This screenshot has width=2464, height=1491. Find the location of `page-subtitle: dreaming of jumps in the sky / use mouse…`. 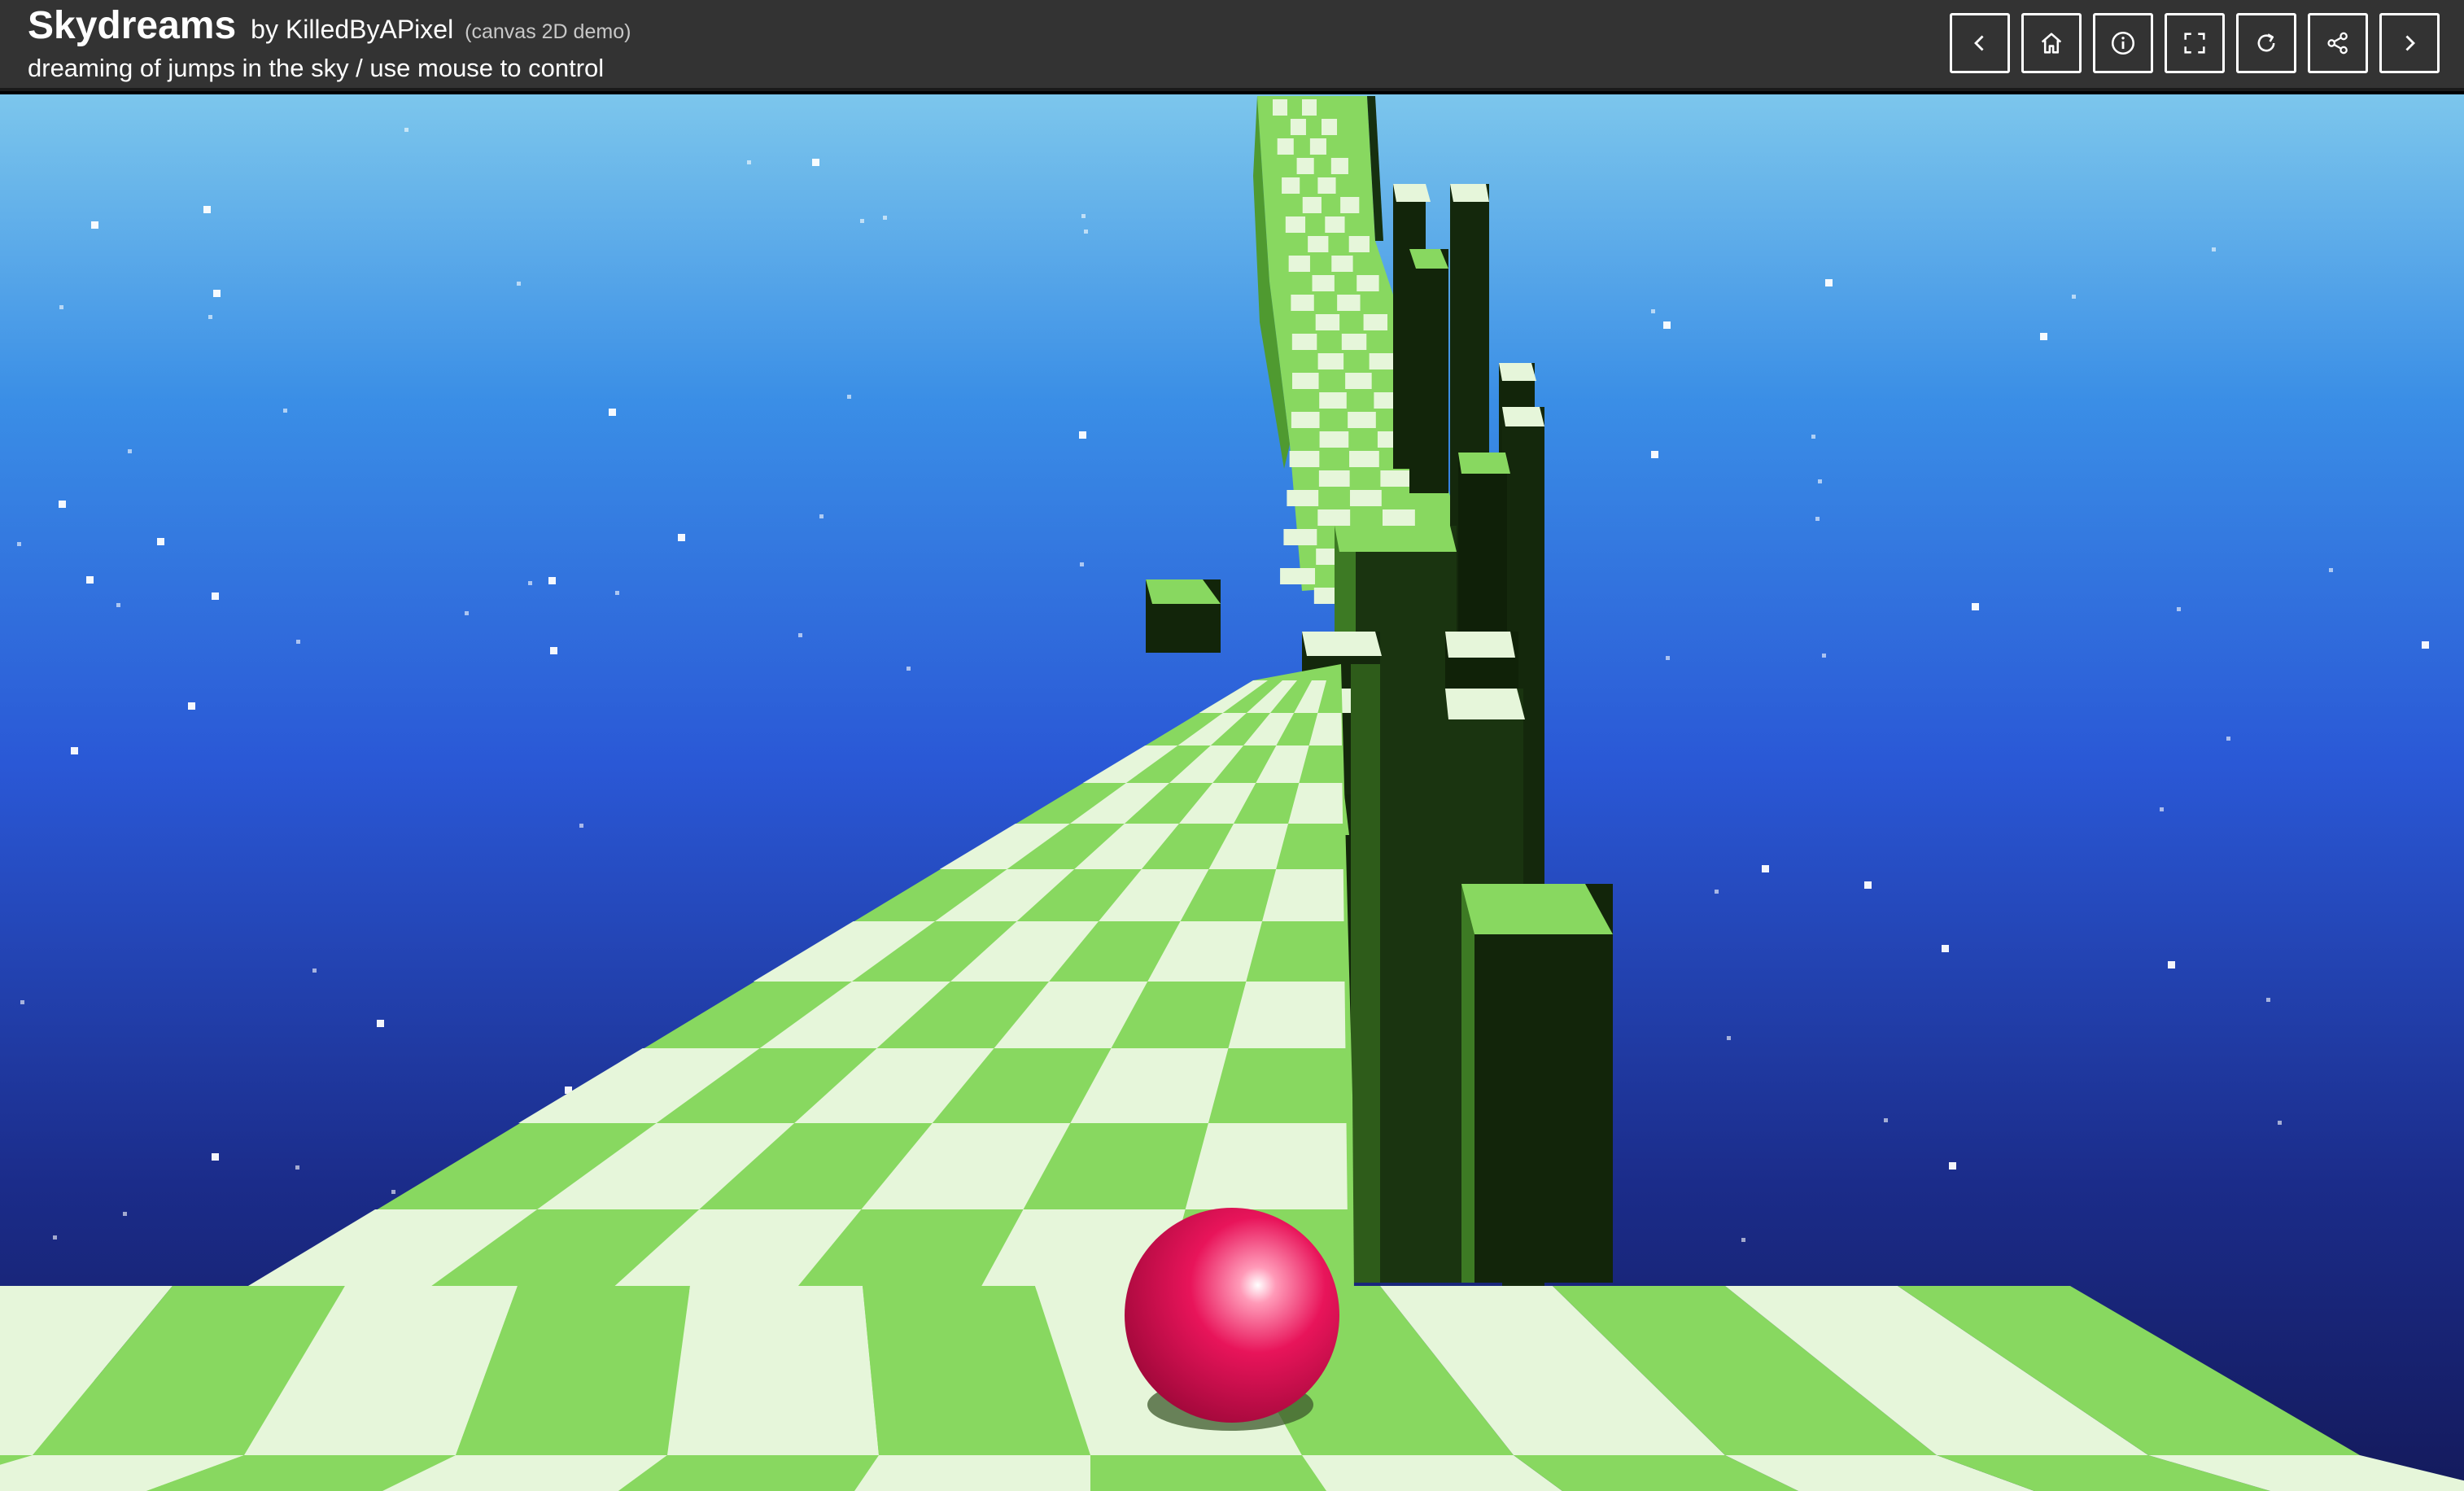

page-subtitle: dreaming of jumps in the sky / use mouse… is located at coordinates (316, 68).